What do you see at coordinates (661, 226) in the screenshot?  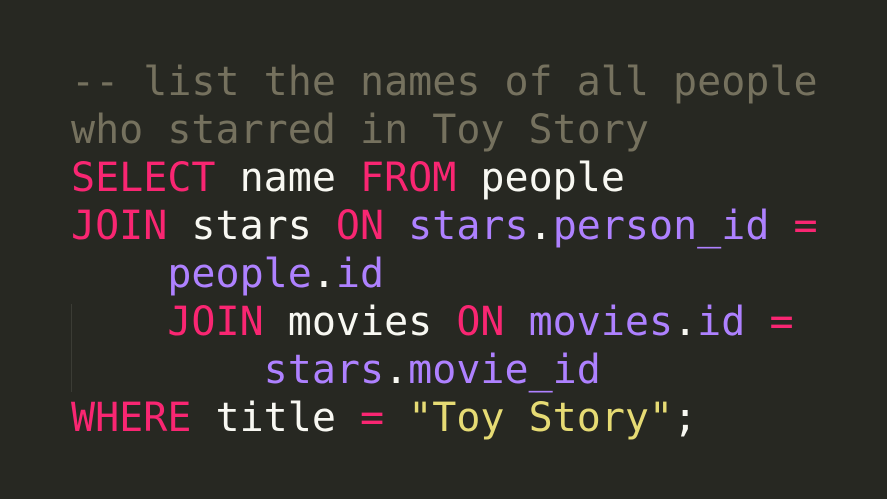 I see `token-identifier: person_id` at bounding box center [661, 226].